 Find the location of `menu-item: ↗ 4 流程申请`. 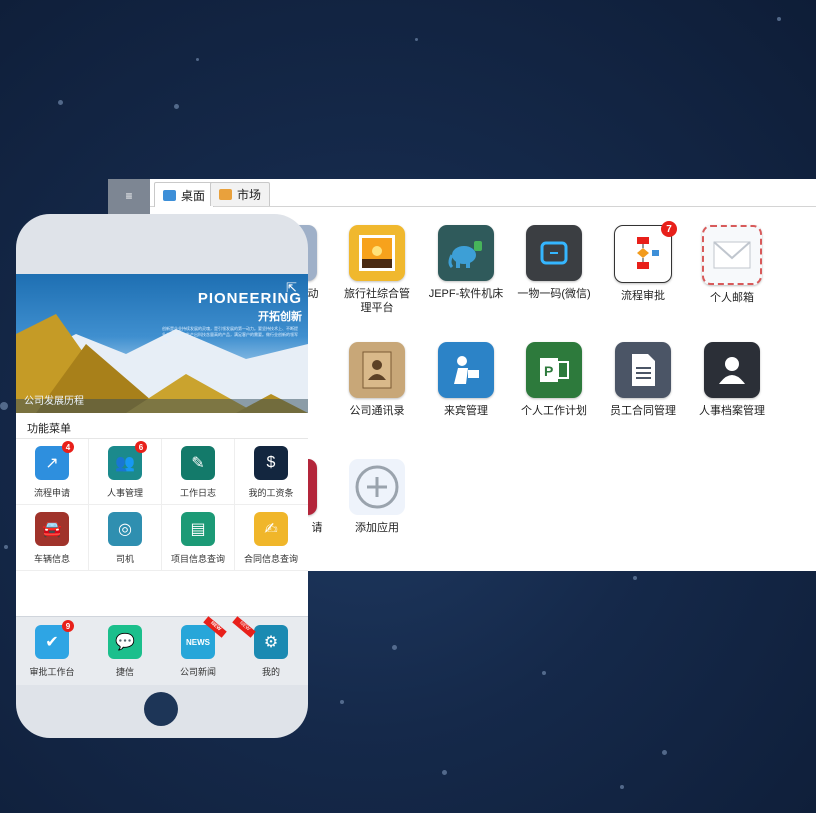

menu-item: ↗ 4 流程申请 is located at coordinates (52, 470).